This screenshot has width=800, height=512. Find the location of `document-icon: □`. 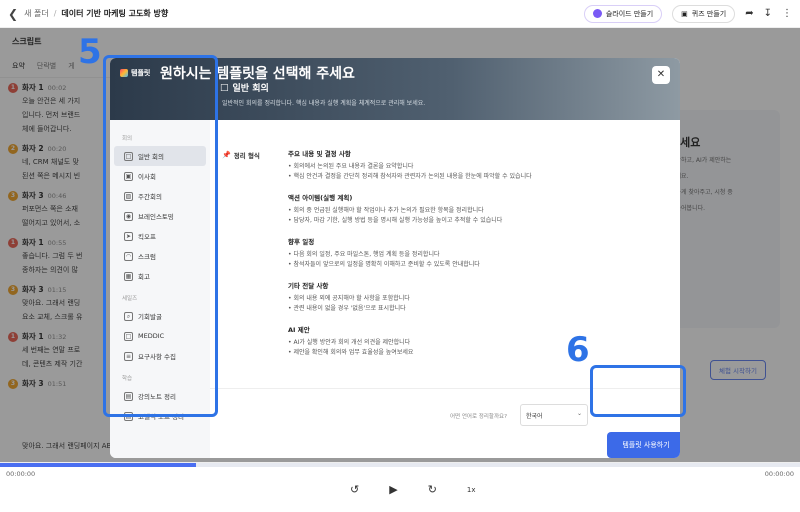

document-icon: □ is located at coordinates (224, 87).